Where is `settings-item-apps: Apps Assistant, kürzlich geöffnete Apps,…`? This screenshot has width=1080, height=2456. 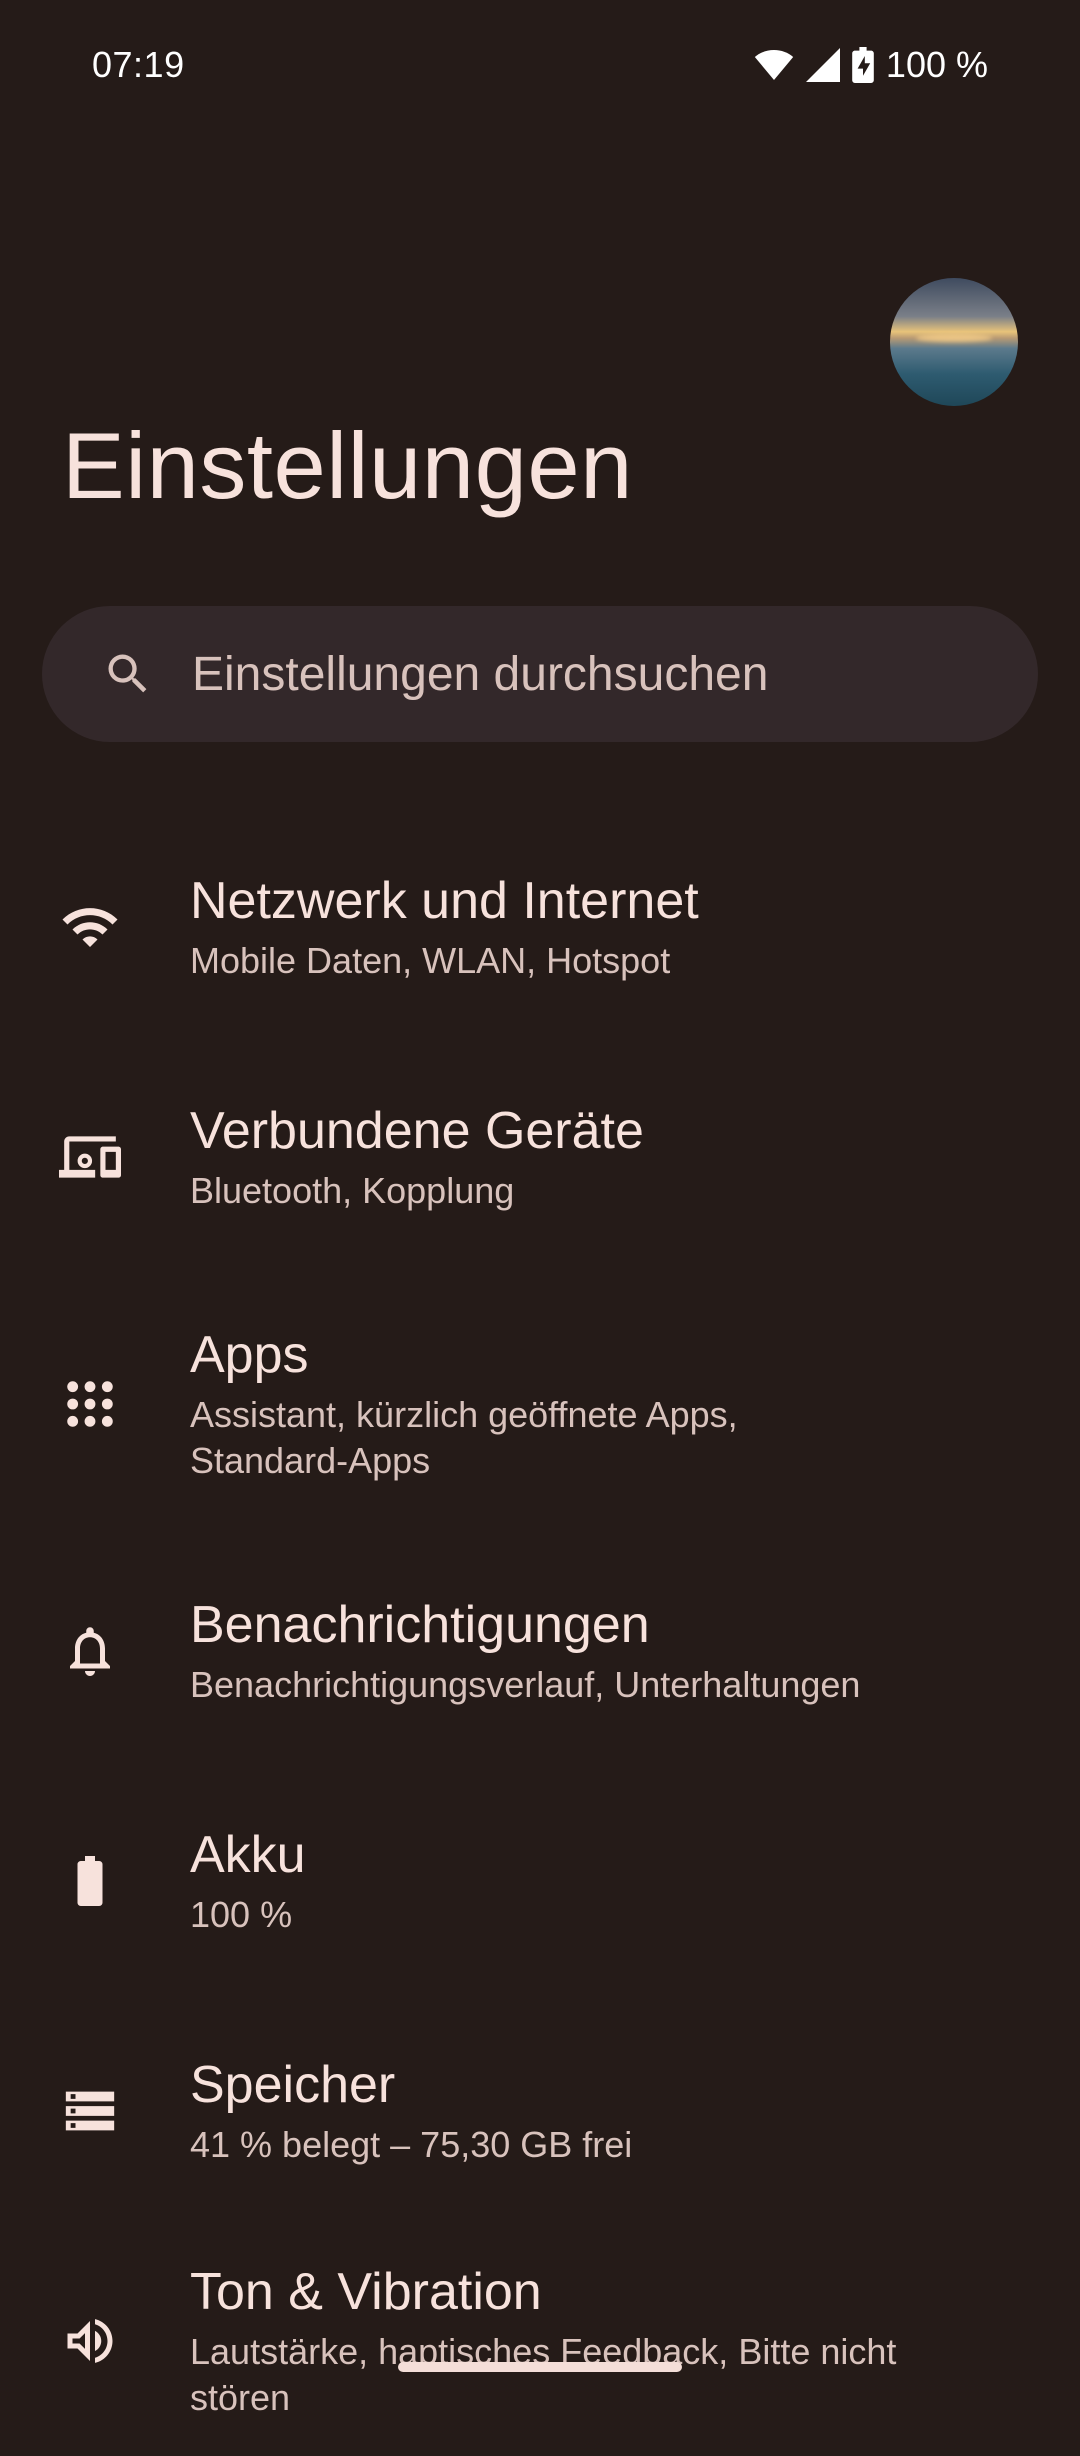
settings-item-apps: Apps Assistant, kürzlich geöffnete Apps,… is located at coordinates (540, 1404).